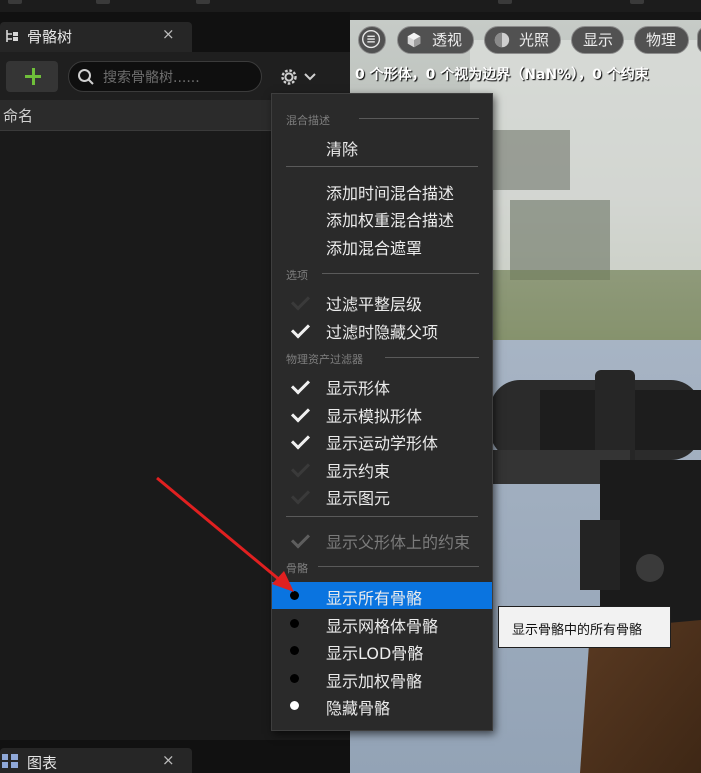 The height and width of the screenshot is (773, 701). I want to click on menu-item-label: 显示加权骨骼, so click(374, 681).